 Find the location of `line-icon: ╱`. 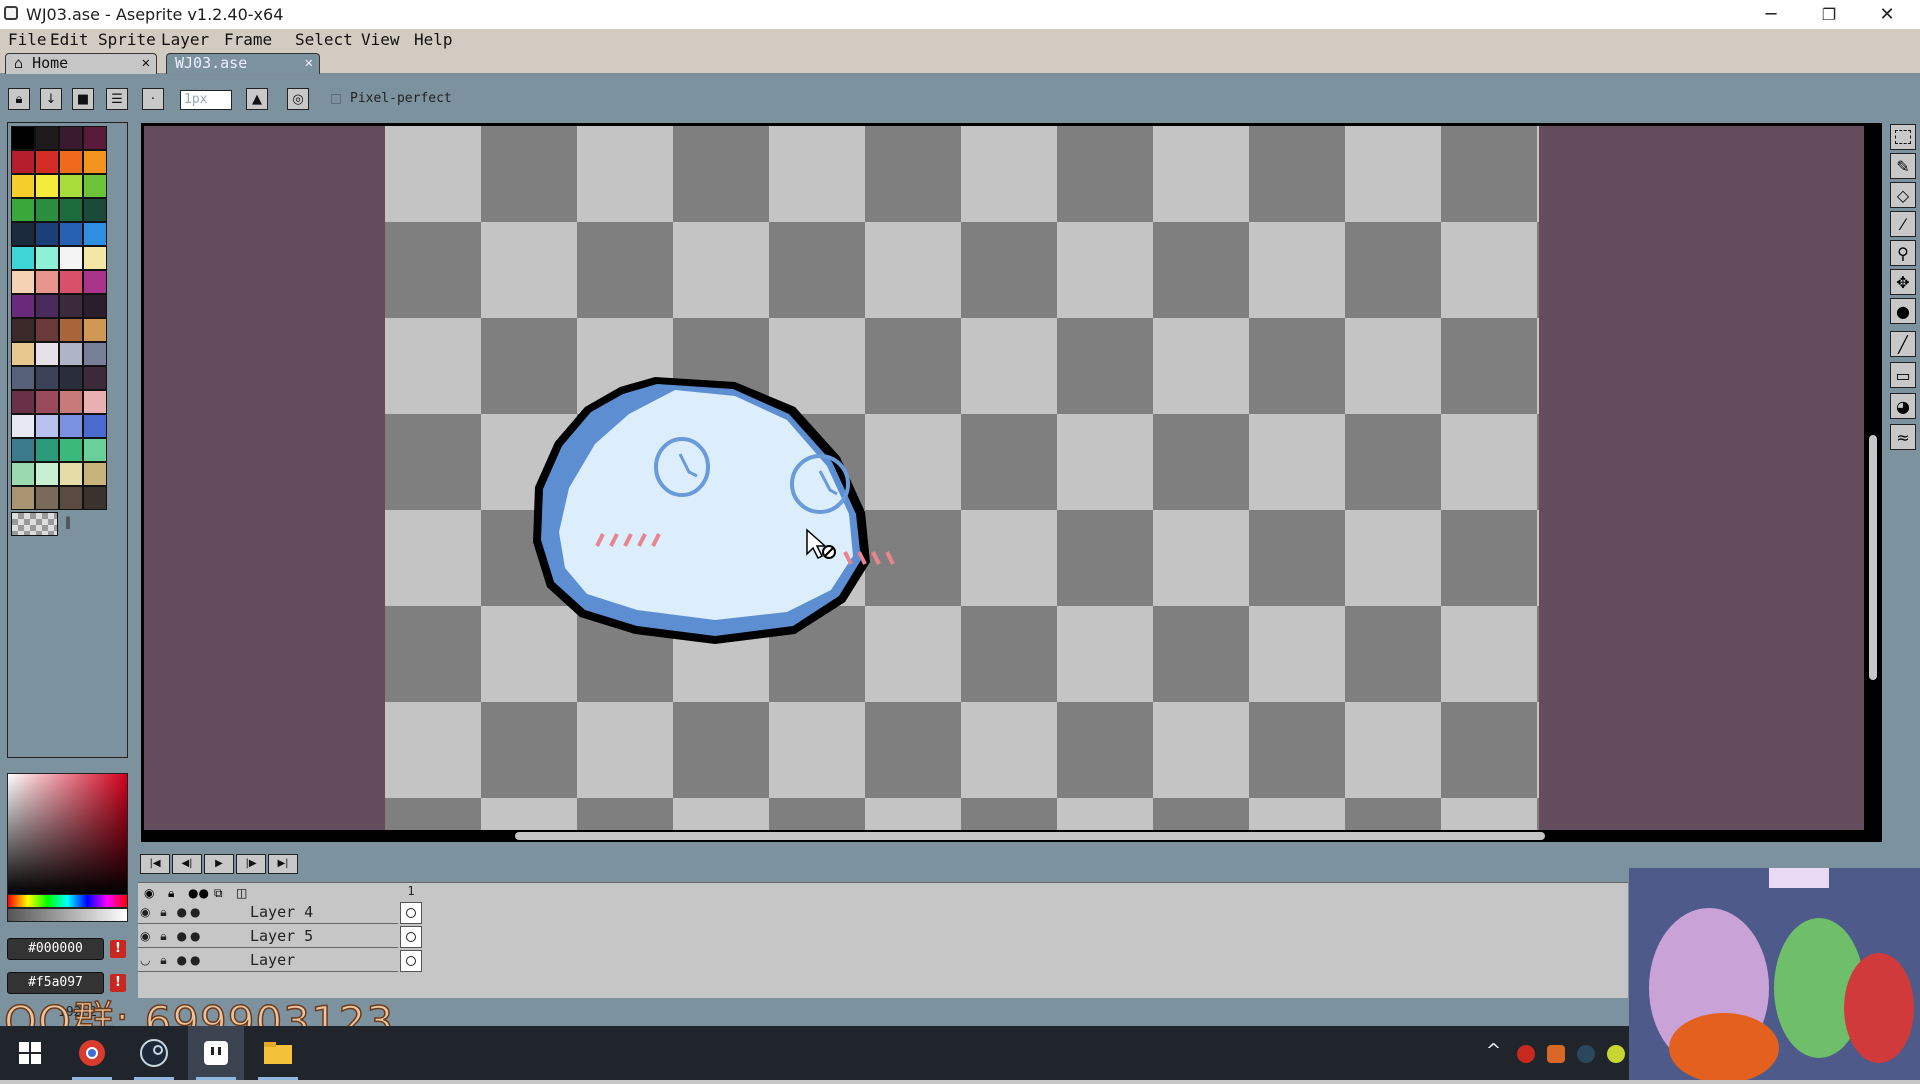

line-icon: ╱ is located at coordinates (1903, 344).